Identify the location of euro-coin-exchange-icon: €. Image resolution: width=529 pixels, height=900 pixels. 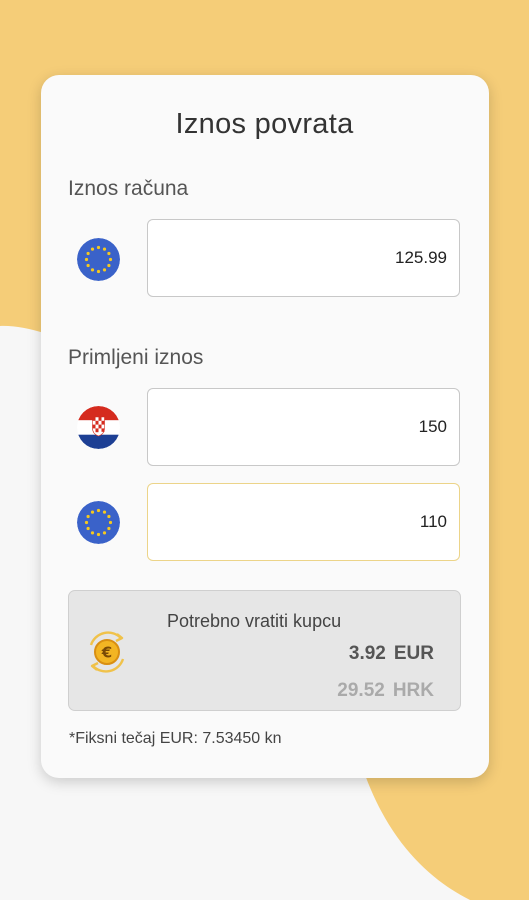
(107, 654).